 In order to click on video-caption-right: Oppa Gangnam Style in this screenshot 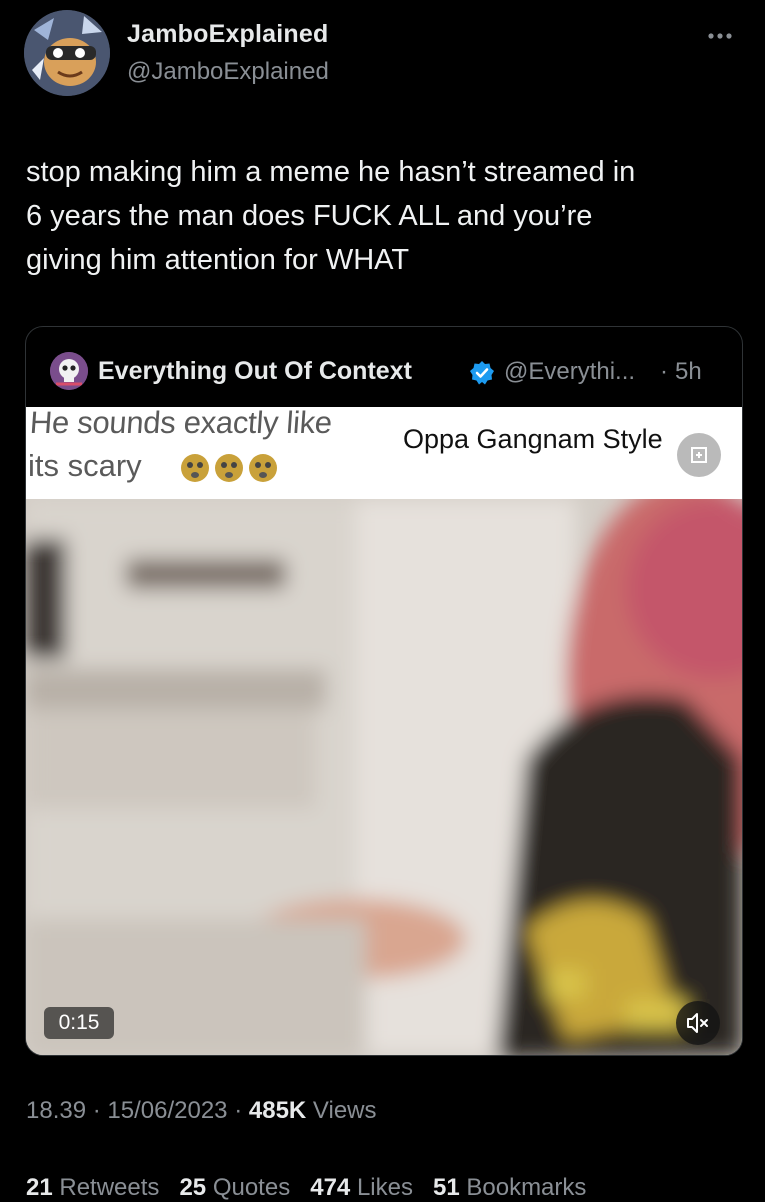, I will do `click(533, 439)`.